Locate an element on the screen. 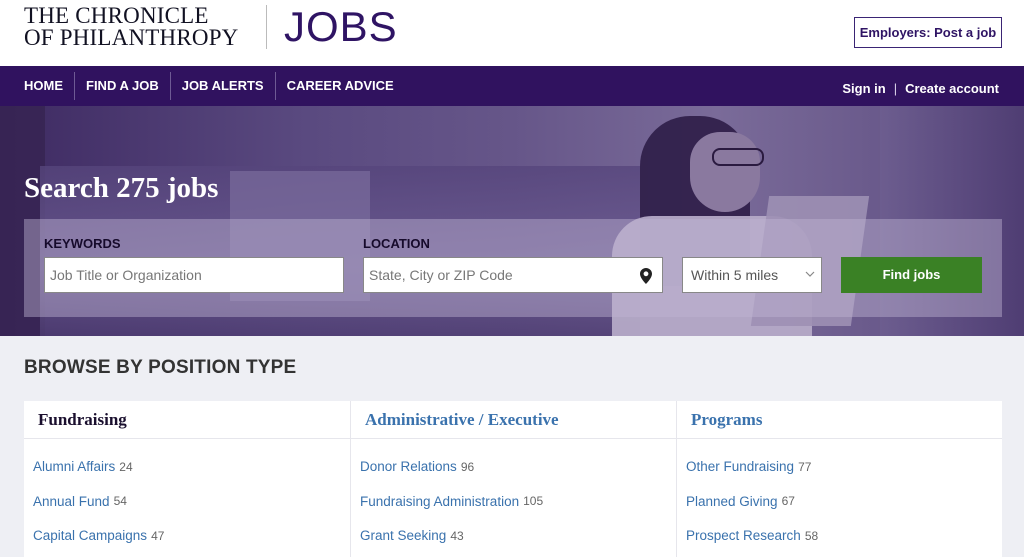  keywords-input is located at coordinates (196, 275).